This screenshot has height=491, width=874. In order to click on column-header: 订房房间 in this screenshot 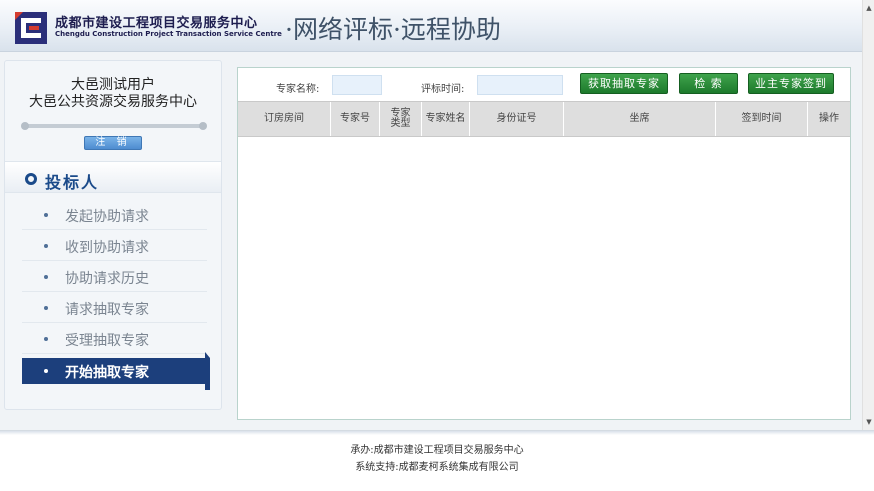, I will do `click(284, 119)`.